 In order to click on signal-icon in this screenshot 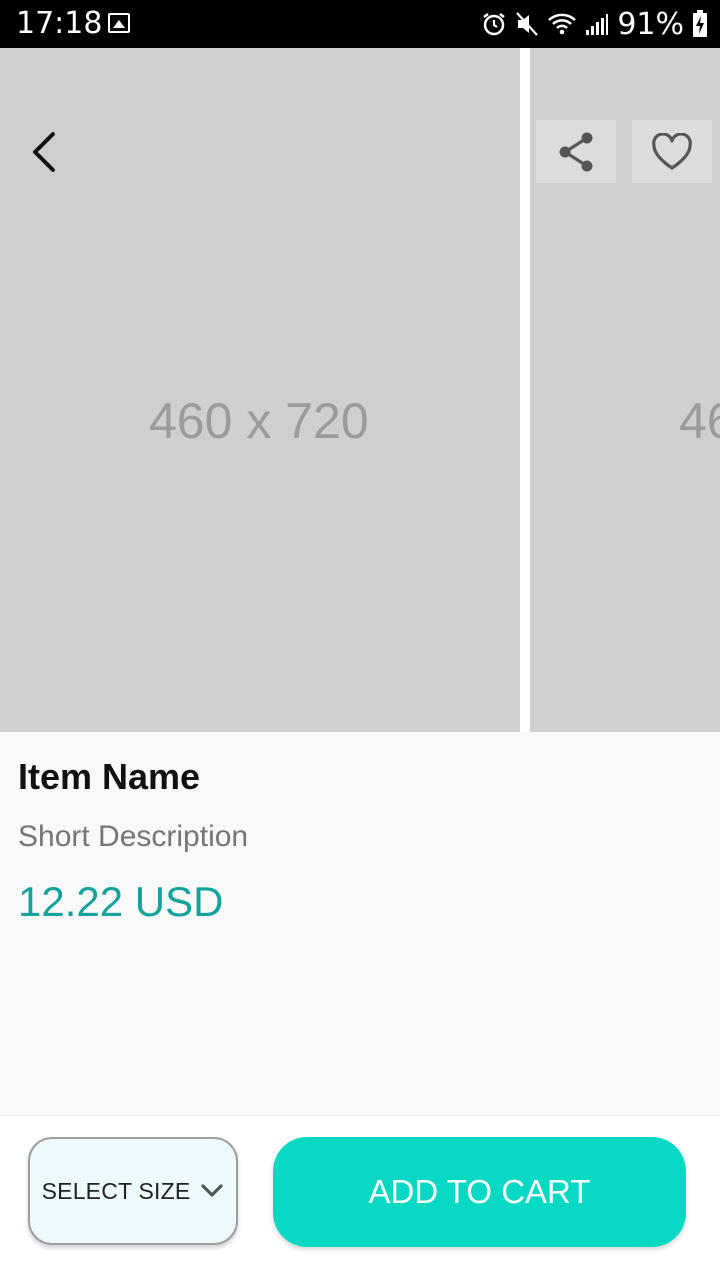, I will do `click(597, 24)`.